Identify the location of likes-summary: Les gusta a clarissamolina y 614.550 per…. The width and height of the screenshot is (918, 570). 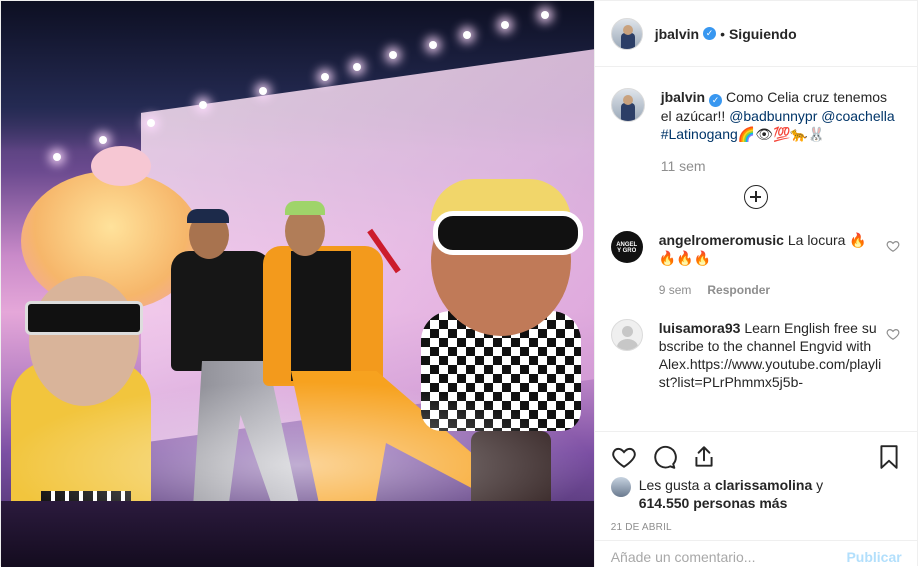
(756, 494).